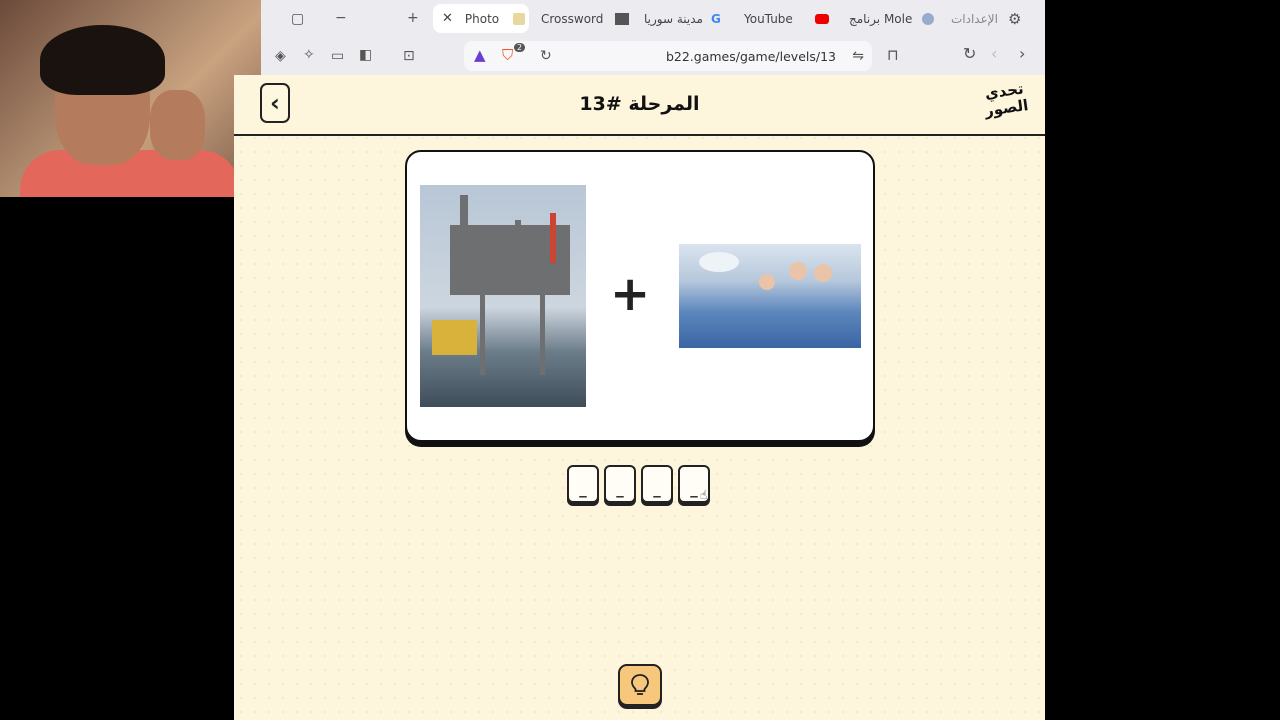  I want to click on tab-youtube: YouTube, so click(786, 18).